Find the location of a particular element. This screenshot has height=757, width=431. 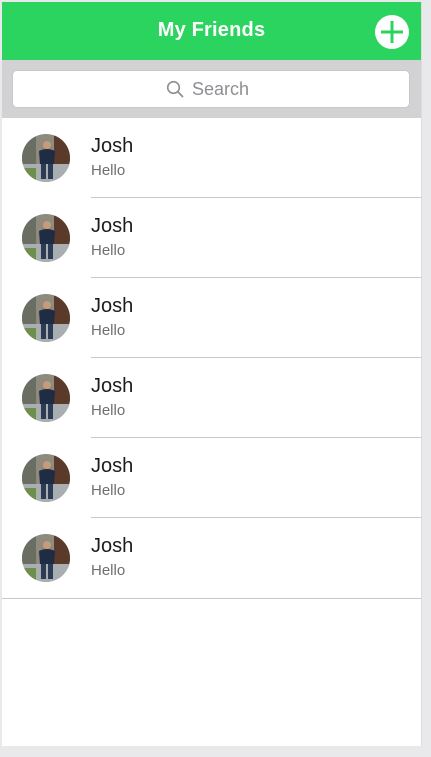

nav-bar: My Friends is located at coordinates (211, 31).